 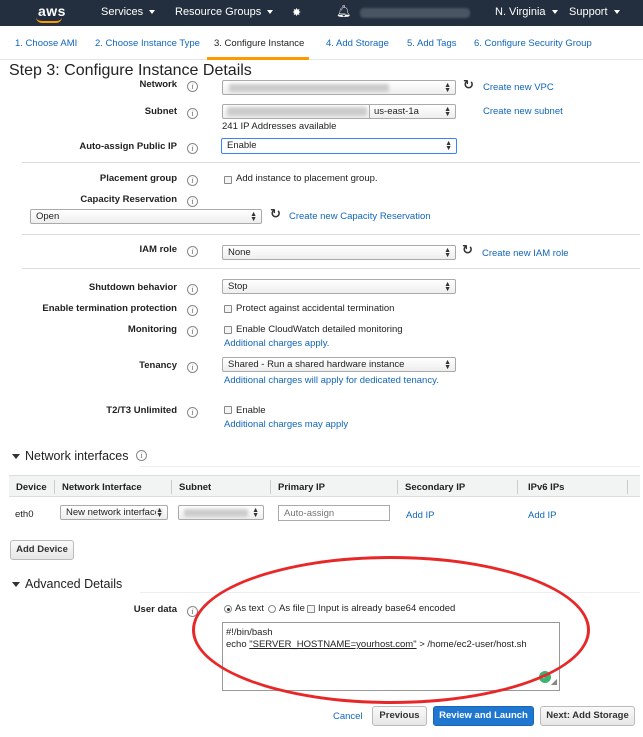 I want to click on capacity-reservation-select: Open ▲ ▼, so click(x=146, y=216).